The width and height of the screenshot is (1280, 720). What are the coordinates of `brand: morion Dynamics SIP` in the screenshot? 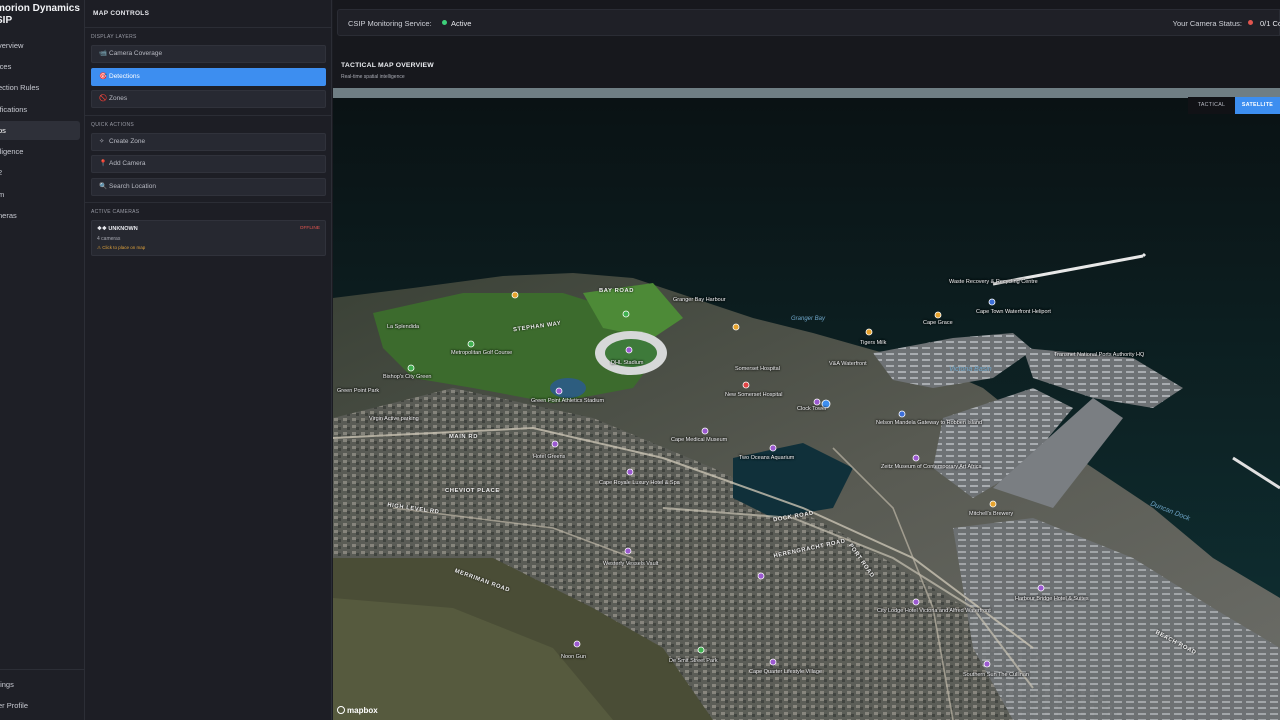 It's located at (42, 15).